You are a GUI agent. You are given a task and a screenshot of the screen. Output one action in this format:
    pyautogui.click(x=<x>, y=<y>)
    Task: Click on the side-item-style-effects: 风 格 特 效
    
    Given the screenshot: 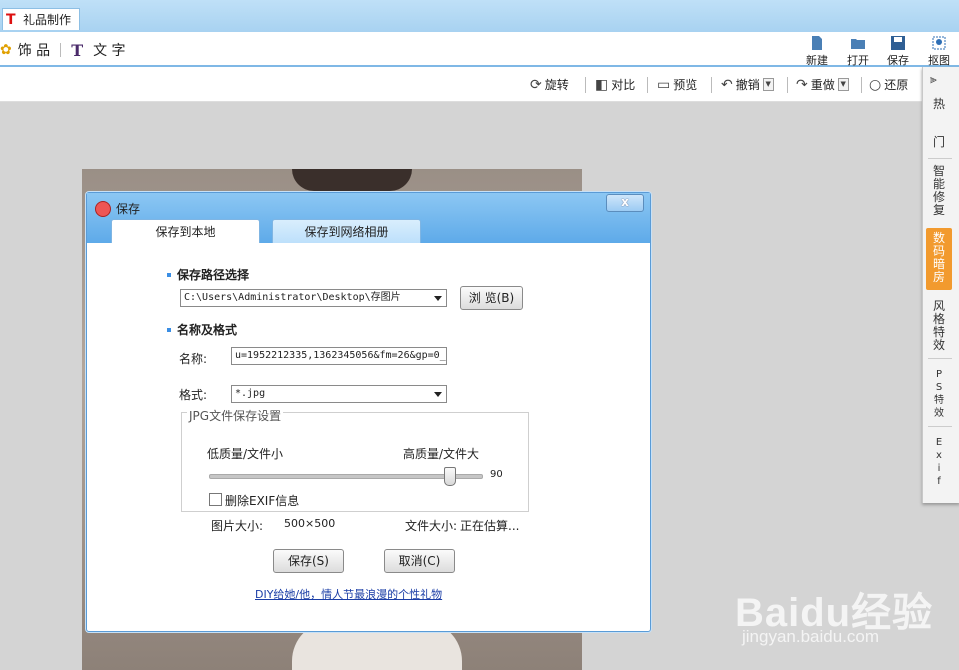 What is the action you would take?
    pyautogui.click(x=939, y=326)
    